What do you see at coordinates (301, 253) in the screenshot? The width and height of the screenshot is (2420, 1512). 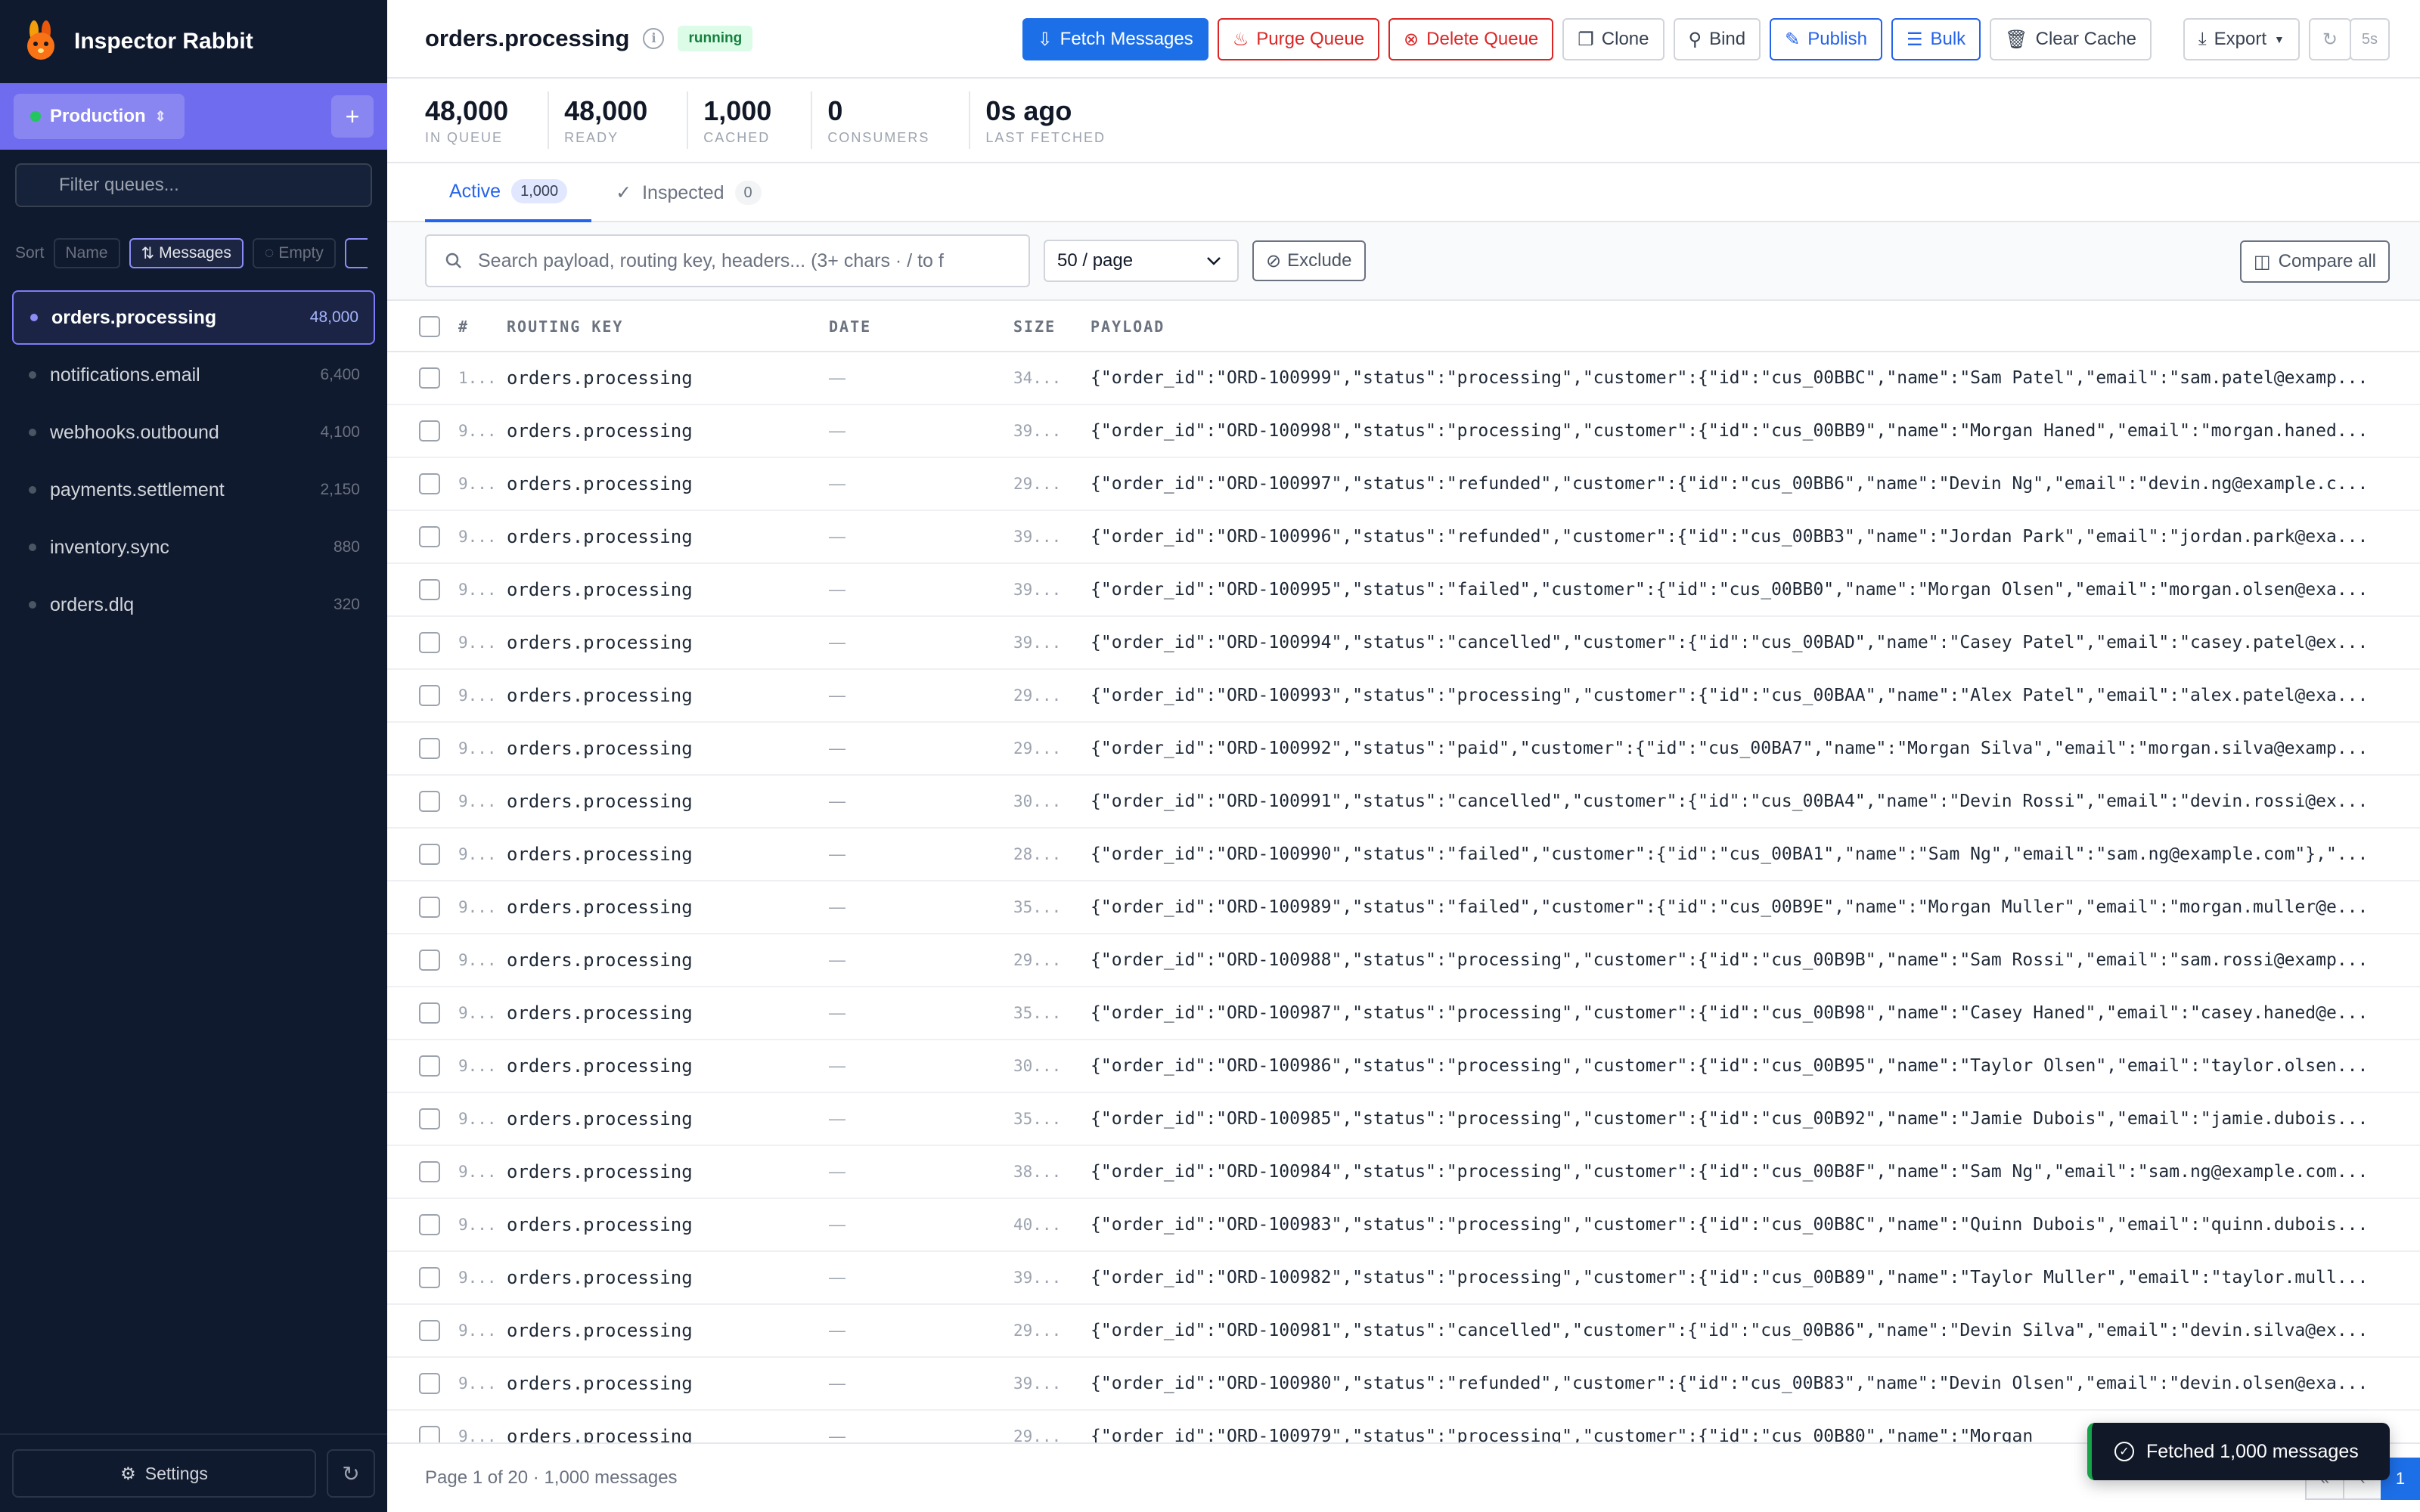 I see `sort-empty-label: Empty` at bounding box center [301, 253].